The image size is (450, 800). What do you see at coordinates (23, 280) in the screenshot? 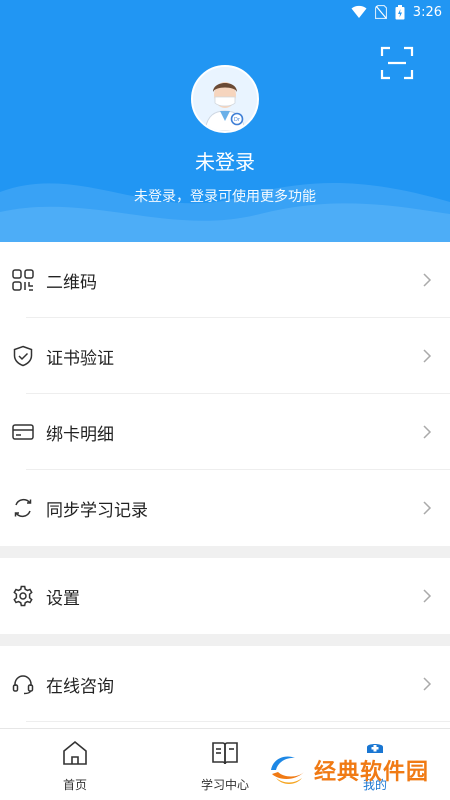
I see `qr-code-icon` at bounding box center [23, 280].